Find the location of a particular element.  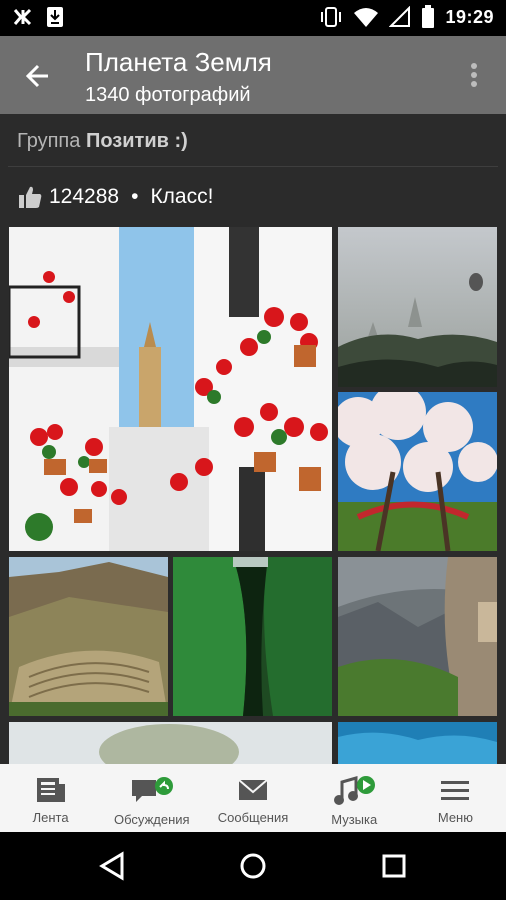

back-arrow-icon is located at coordinates (40, 76).